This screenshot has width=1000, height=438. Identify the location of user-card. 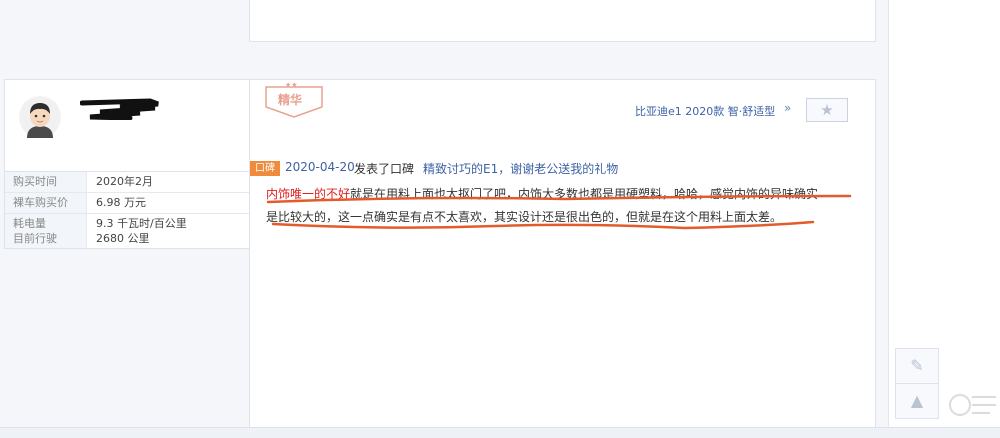
(127, 125).